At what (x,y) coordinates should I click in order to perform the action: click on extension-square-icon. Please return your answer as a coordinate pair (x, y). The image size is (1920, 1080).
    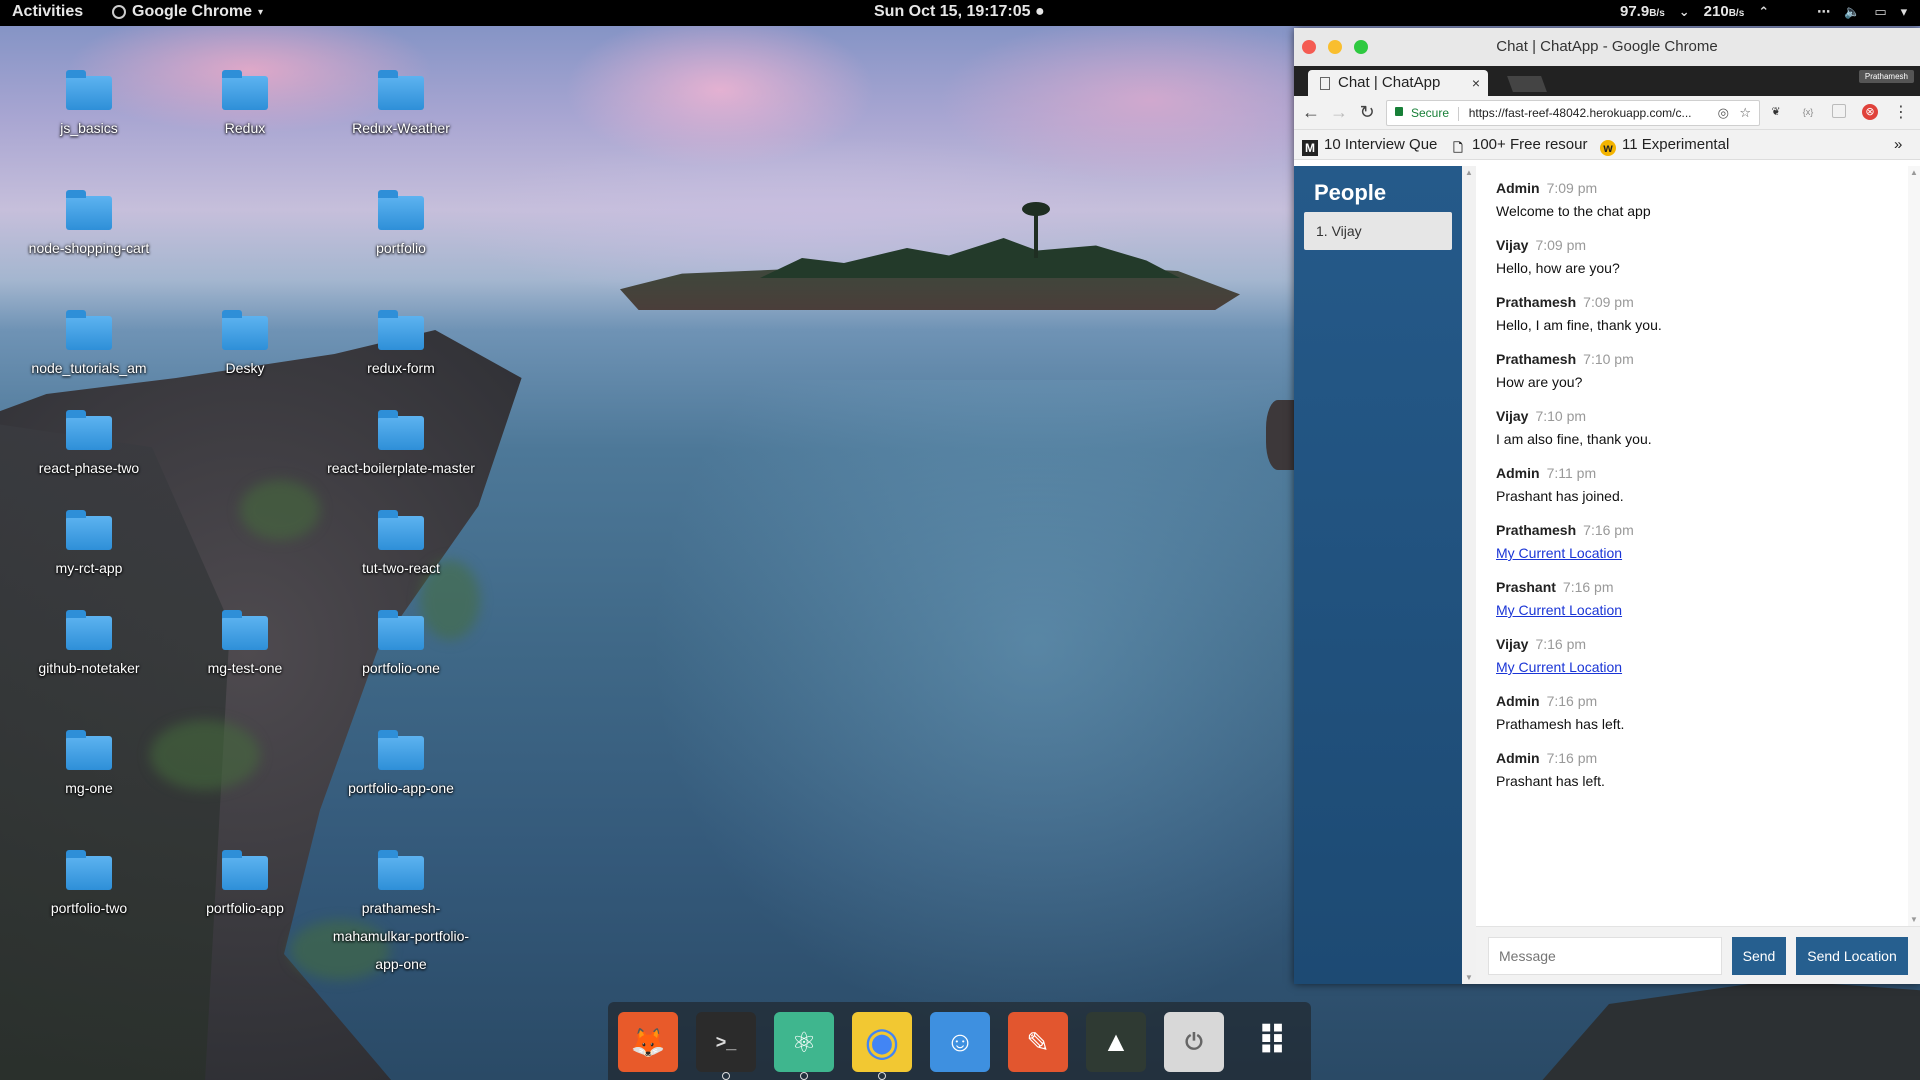
    Looking at the image, I should click on (1839, 111).